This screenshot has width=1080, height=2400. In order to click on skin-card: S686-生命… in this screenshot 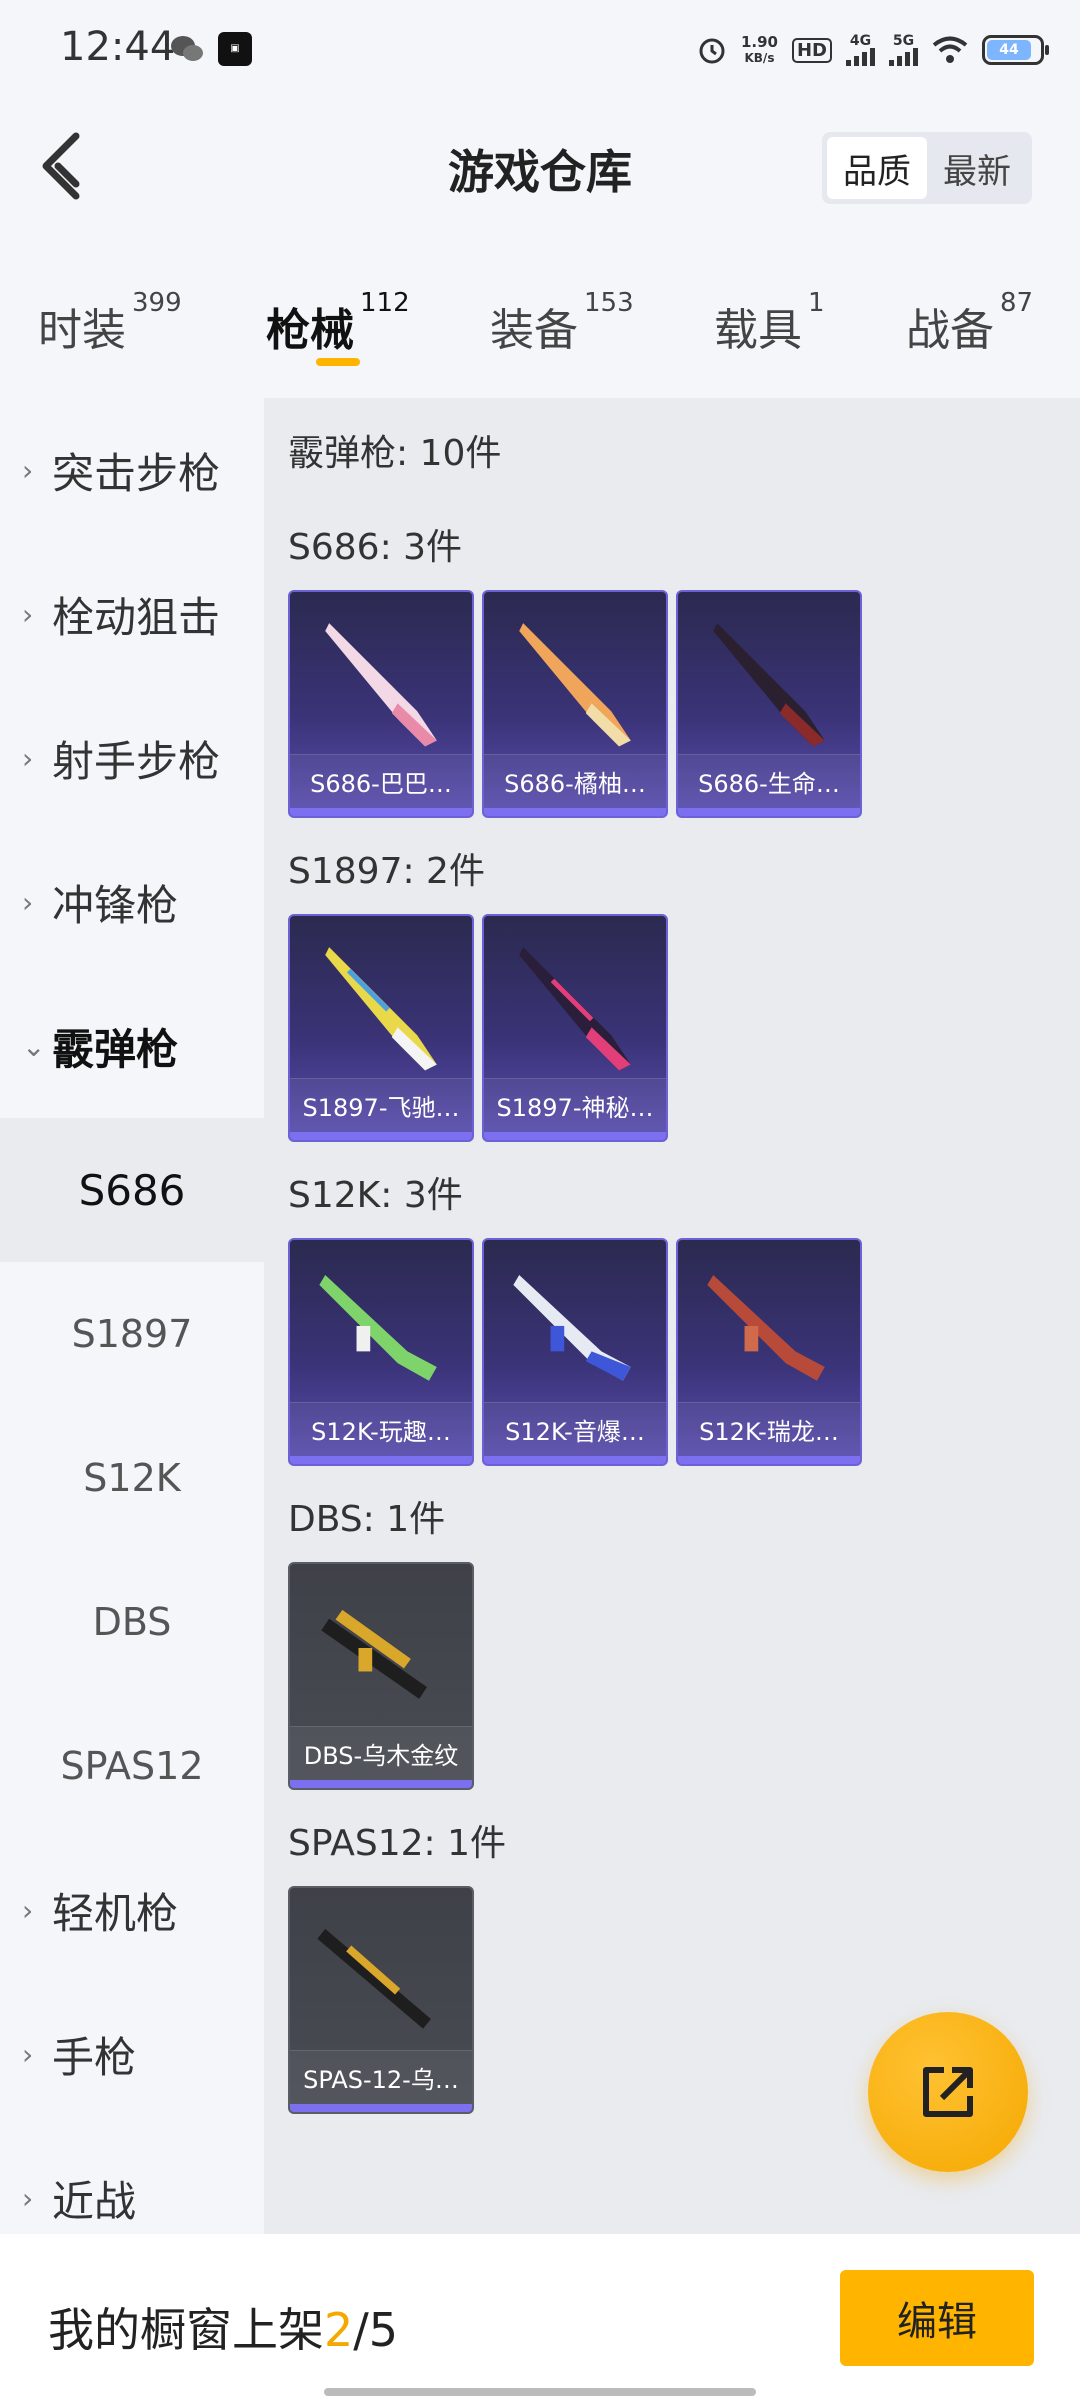, I will do `click(769, 704)`.